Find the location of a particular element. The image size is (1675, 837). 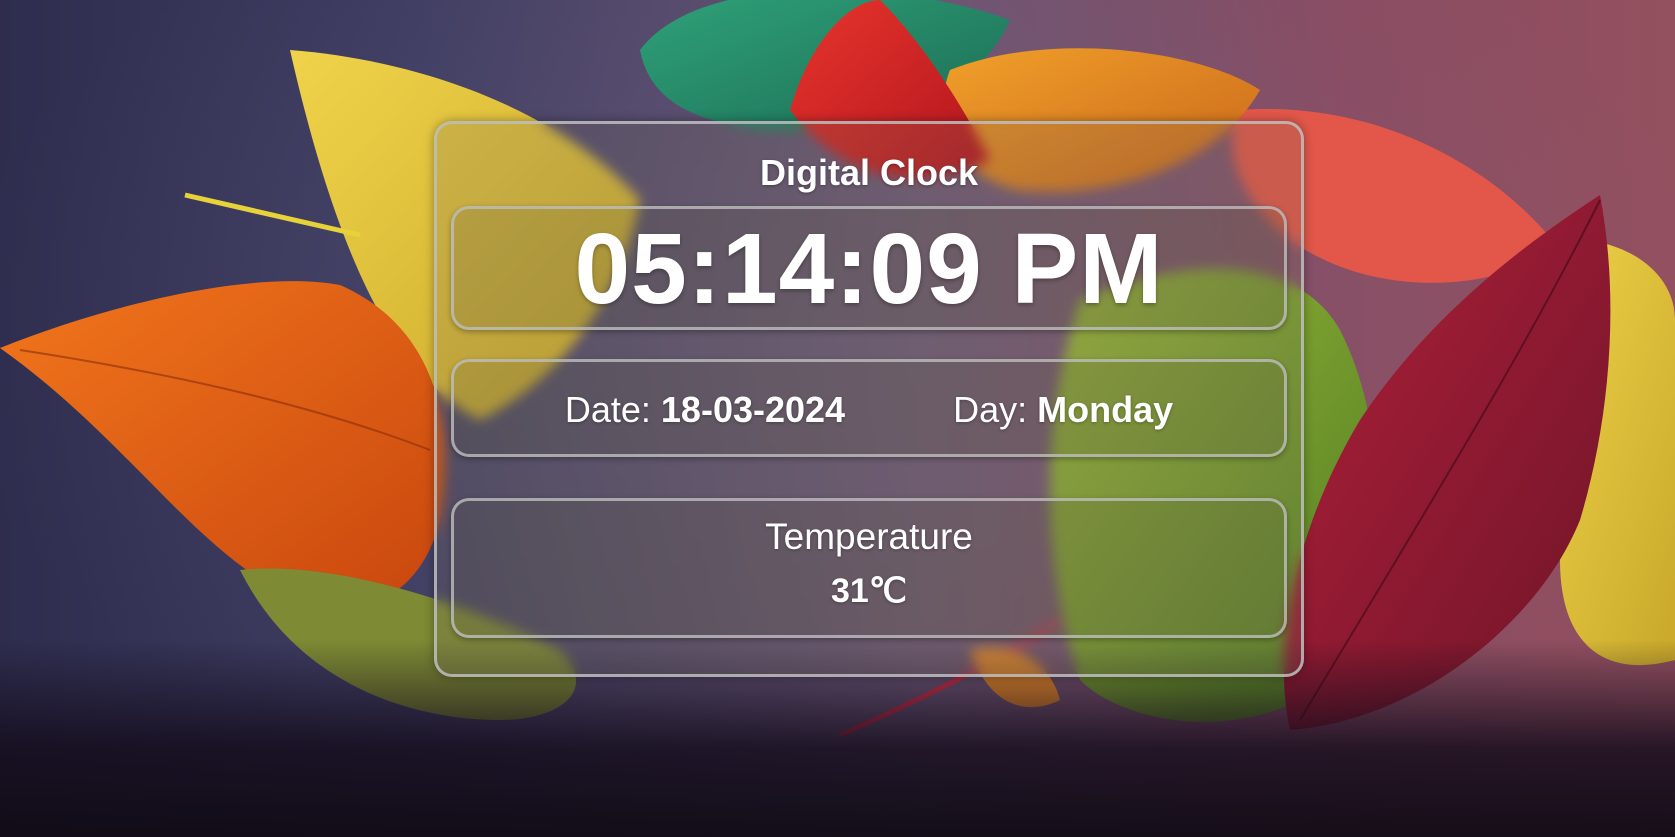

date-day-row: Date: 18-03-2024 Day: Monday is located at coordinates (869, 410).